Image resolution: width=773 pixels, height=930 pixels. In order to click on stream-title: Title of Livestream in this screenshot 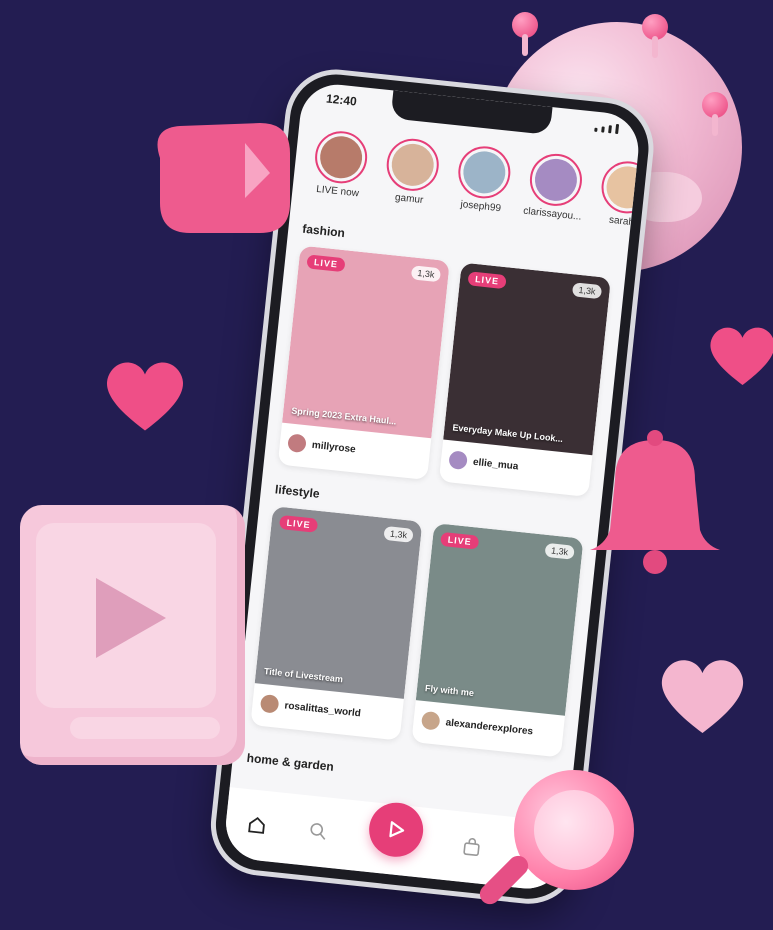, I will do `click(303, 675)`.